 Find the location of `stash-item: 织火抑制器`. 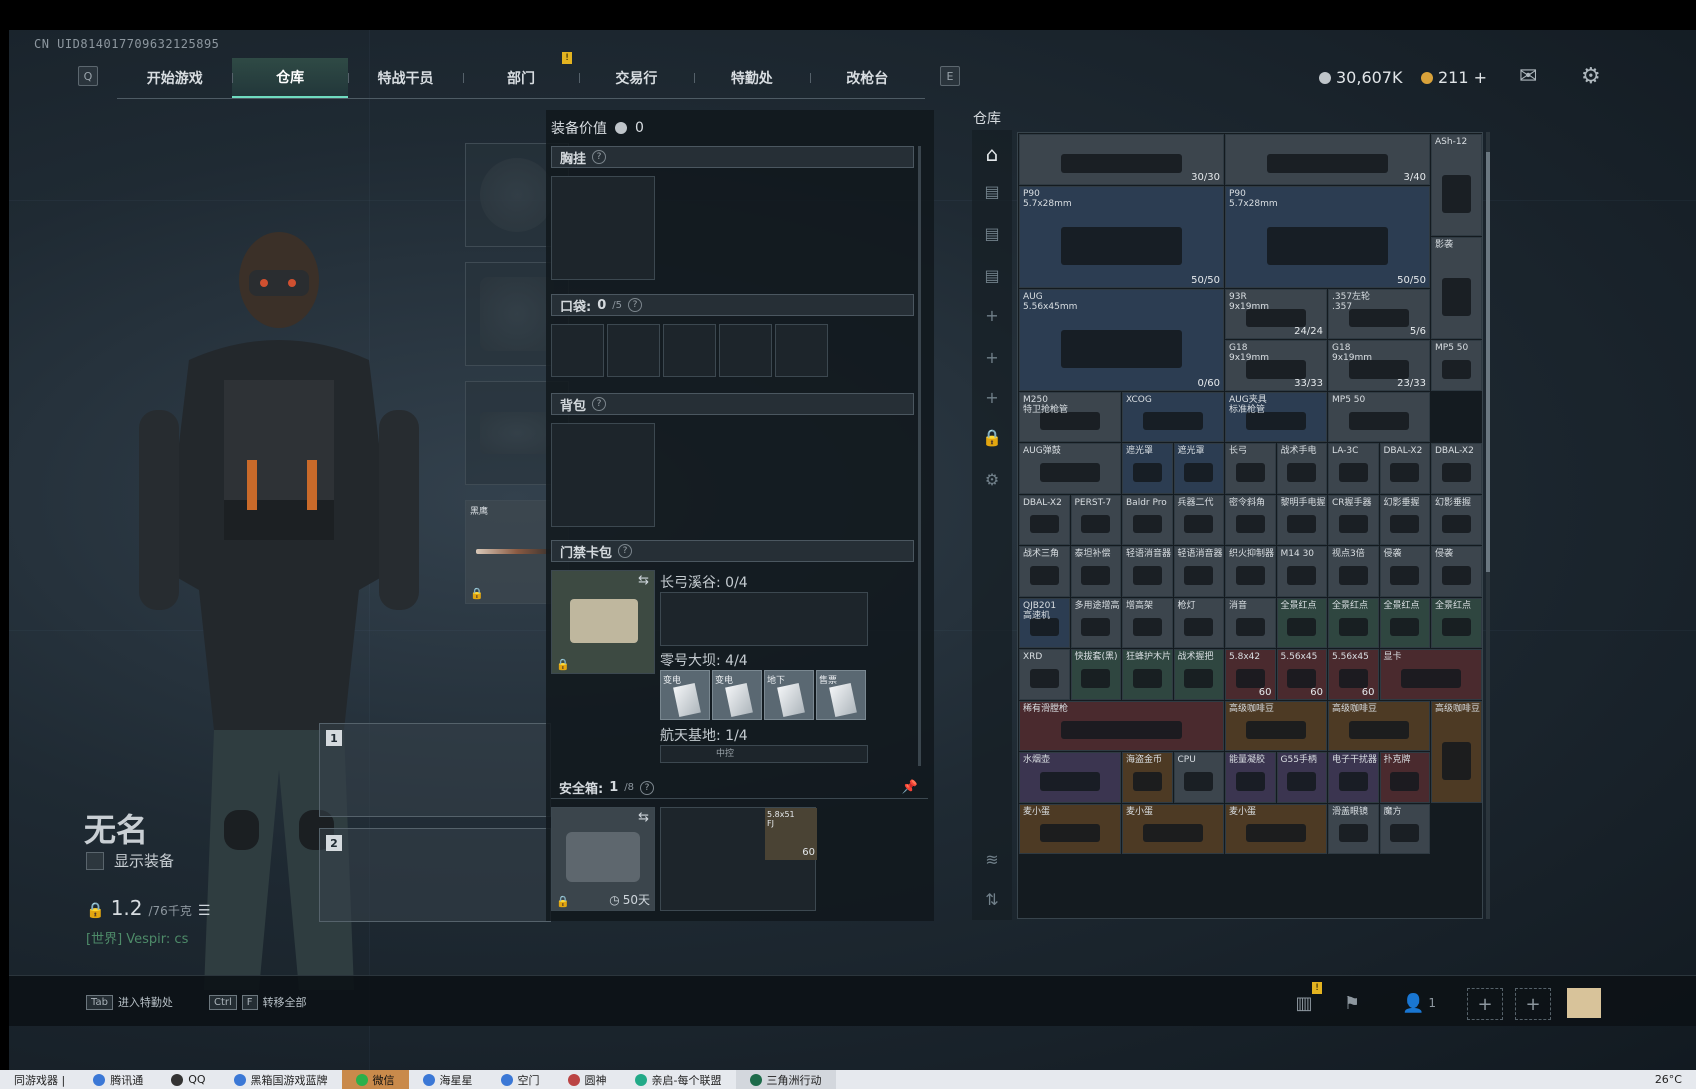

stash-item: 织火抑制器 is located at coordinates (1250, 571).